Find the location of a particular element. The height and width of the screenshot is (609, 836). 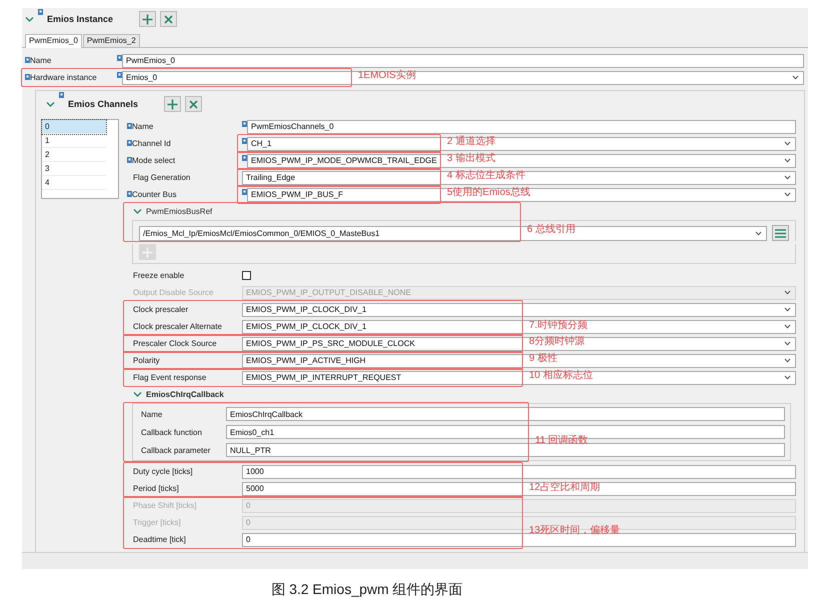

field-label: Trigger [ticks] is located at coordinates (156, 522).